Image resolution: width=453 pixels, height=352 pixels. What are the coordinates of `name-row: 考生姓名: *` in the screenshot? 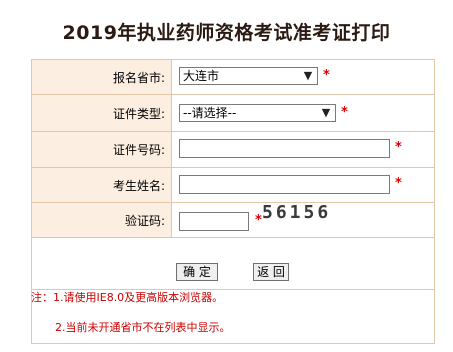 It's located at (233, 185).